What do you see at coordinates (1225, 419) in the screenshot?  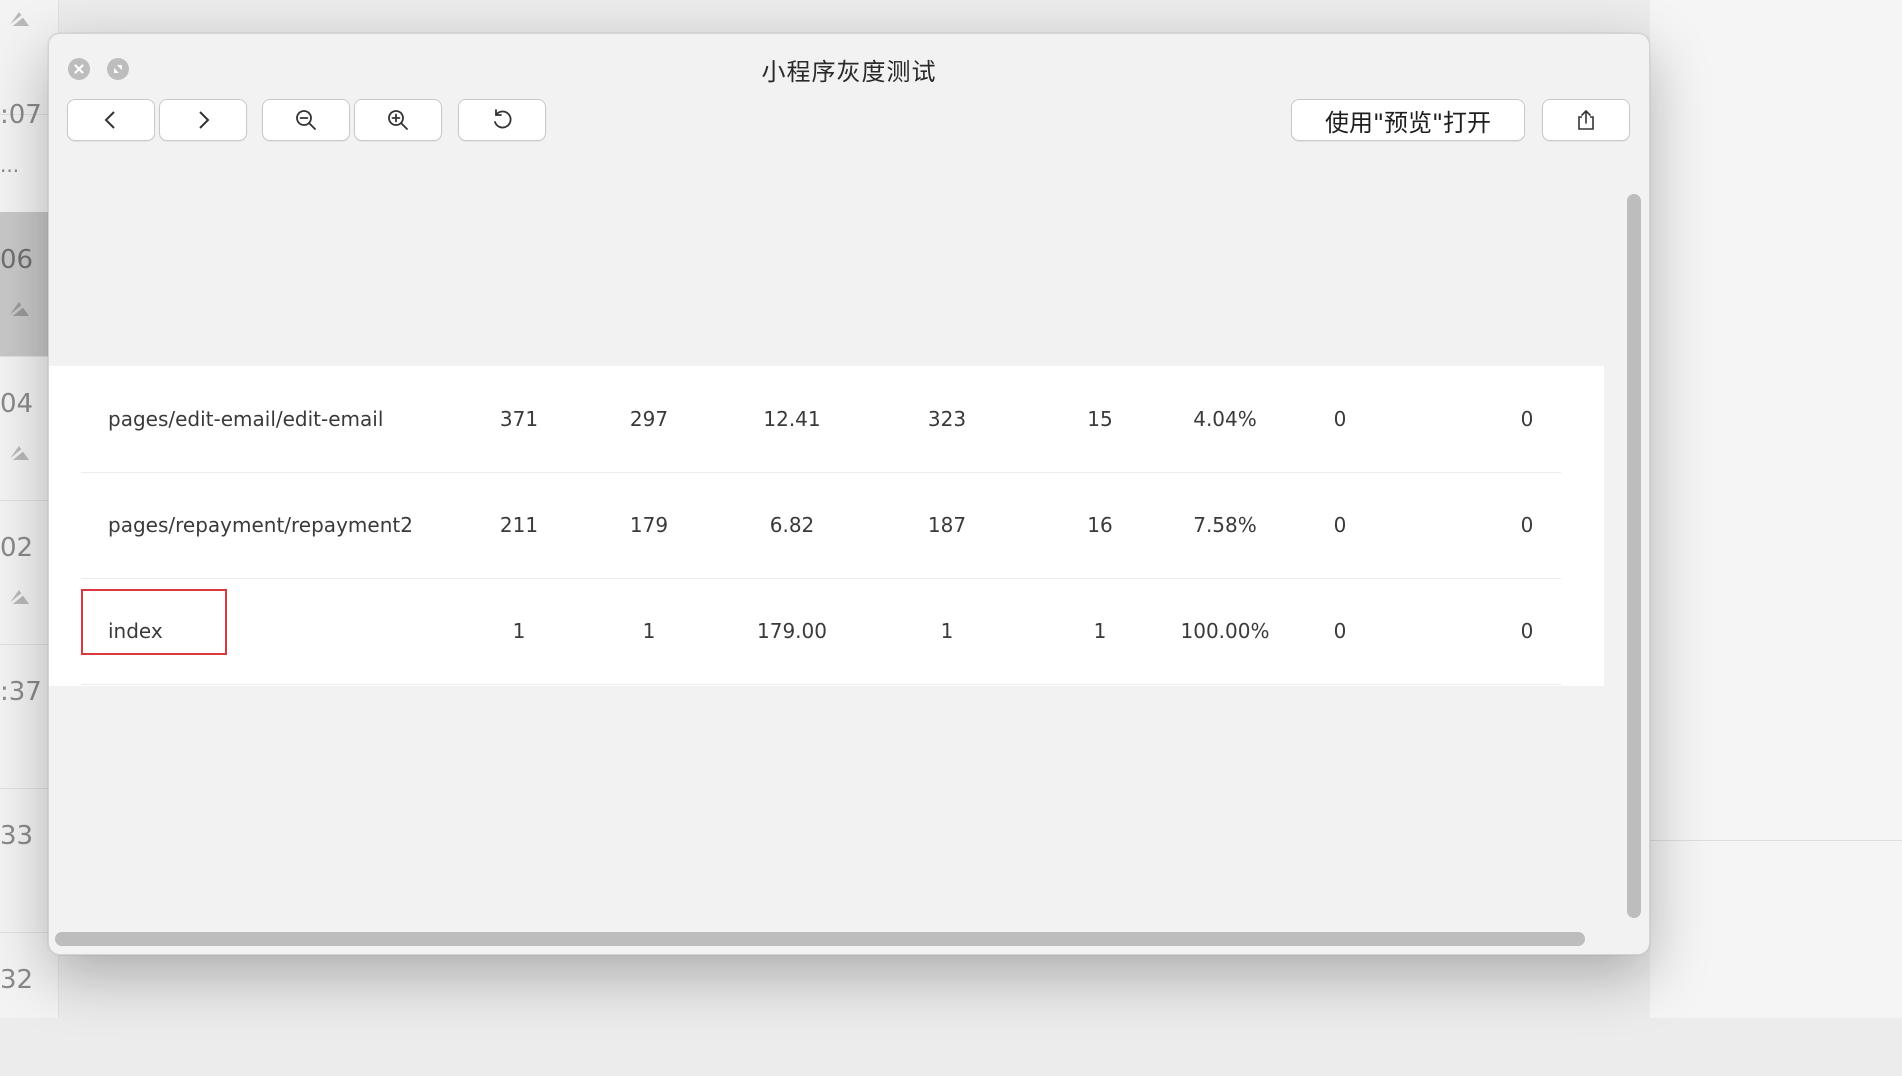 I see `table-cell: 4.04%` at bounding box center [1225, 419].